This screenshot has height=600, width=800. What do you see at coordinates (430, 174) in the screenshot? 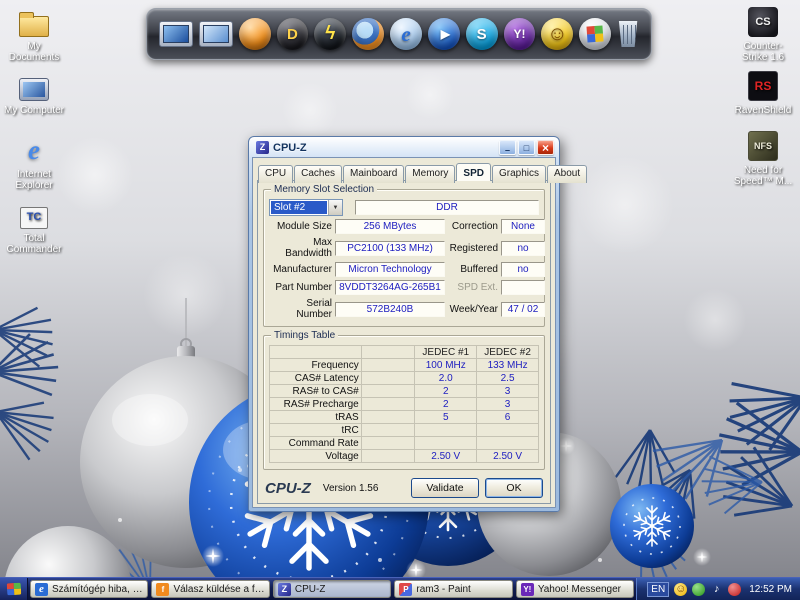
I see `tab-memory: Memory` at bounding box center [430, 174].